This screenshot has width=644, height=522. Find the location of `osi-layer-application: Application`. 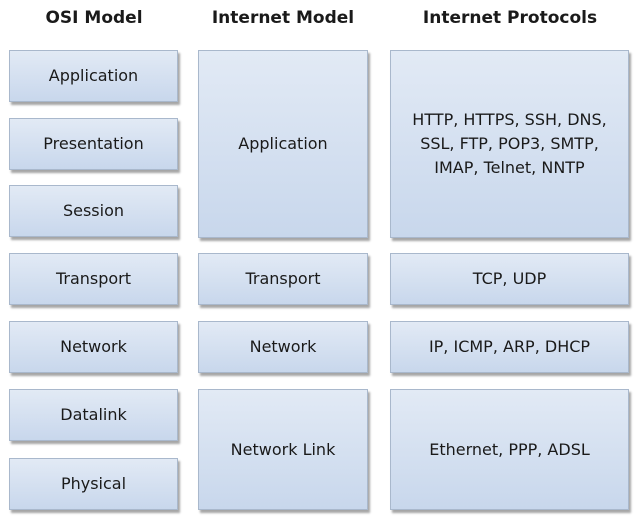

osi-layer-application: Application is located at coordinates (93, 76).